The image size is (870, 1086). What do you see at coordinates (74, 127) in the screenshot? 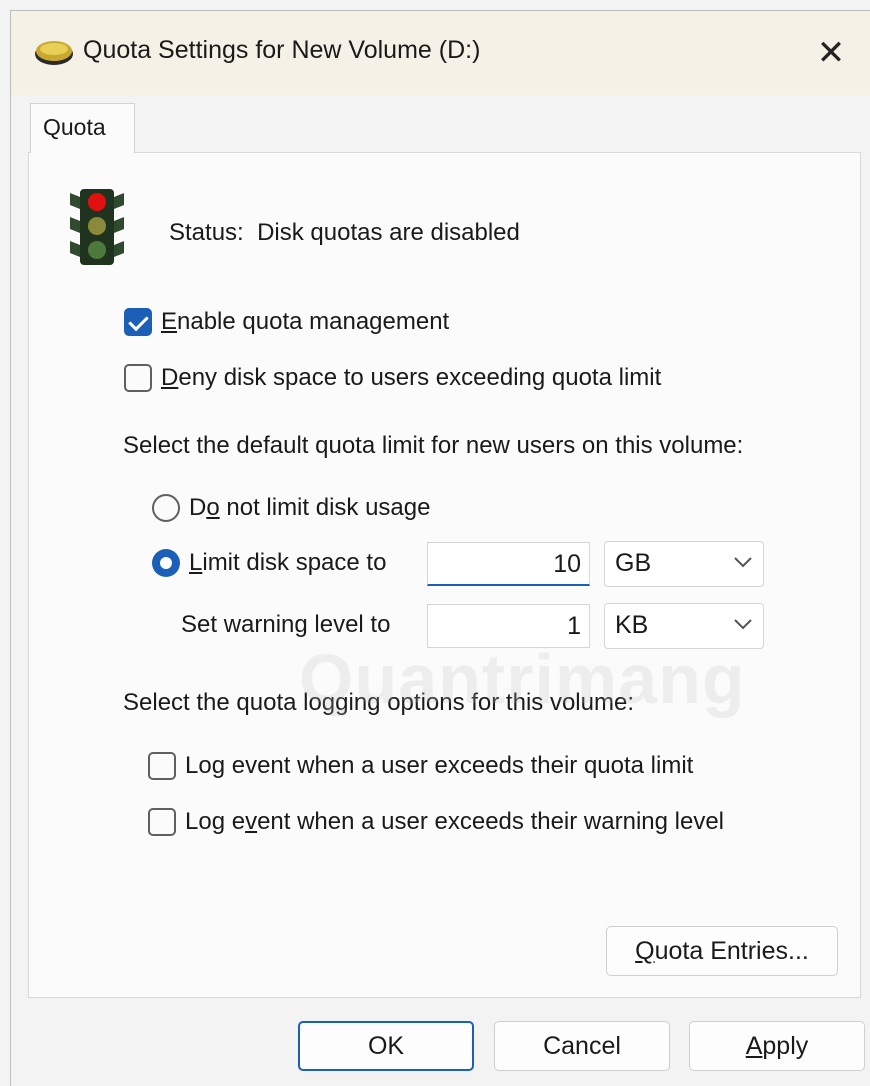
I see `tab-quota-label: Quota` at bounding box center [74, 127].